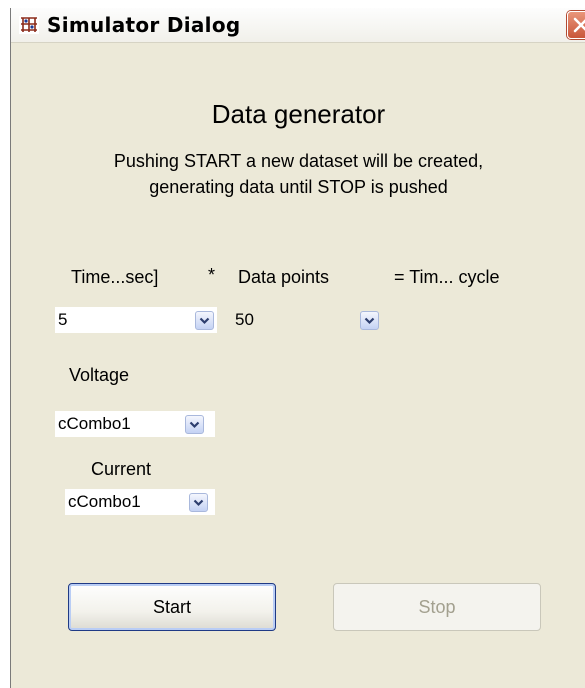  Describe the element at coordinates (99, 375) in the screenshot. I see `voltage-label: Voltage` at that location.